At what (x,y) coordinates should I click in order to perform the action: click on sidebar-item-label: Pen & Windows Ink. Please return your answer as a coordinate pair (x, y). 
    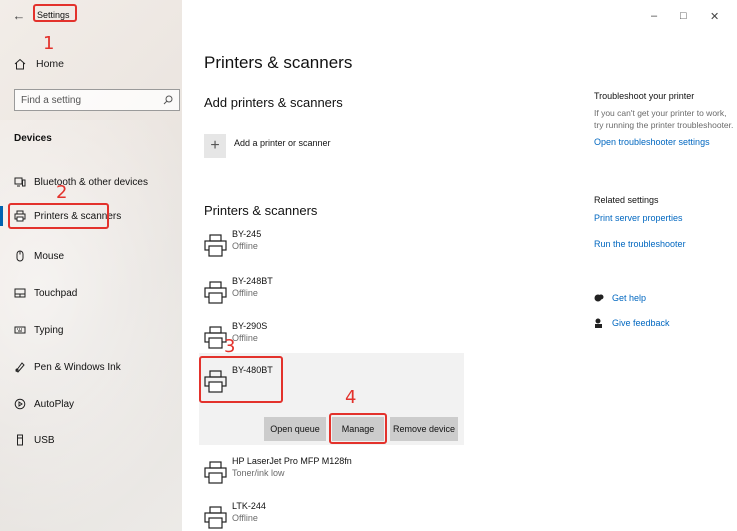
    Looking at the image, I should click on (77, 367).